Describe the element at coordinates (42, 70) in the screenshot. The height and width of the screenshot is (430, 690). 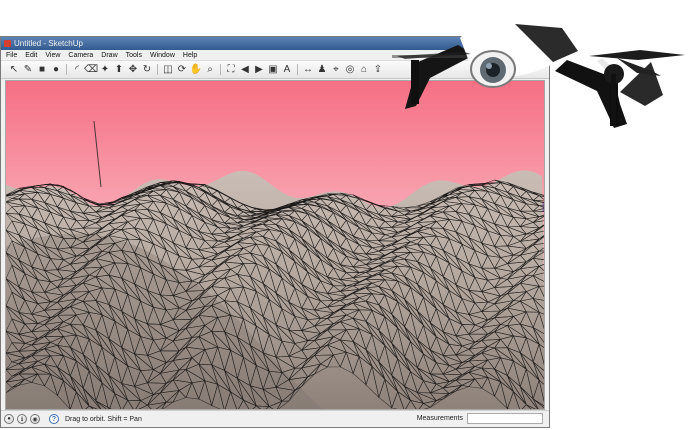
I see `rectangle-tool-icon: ■` at that location.